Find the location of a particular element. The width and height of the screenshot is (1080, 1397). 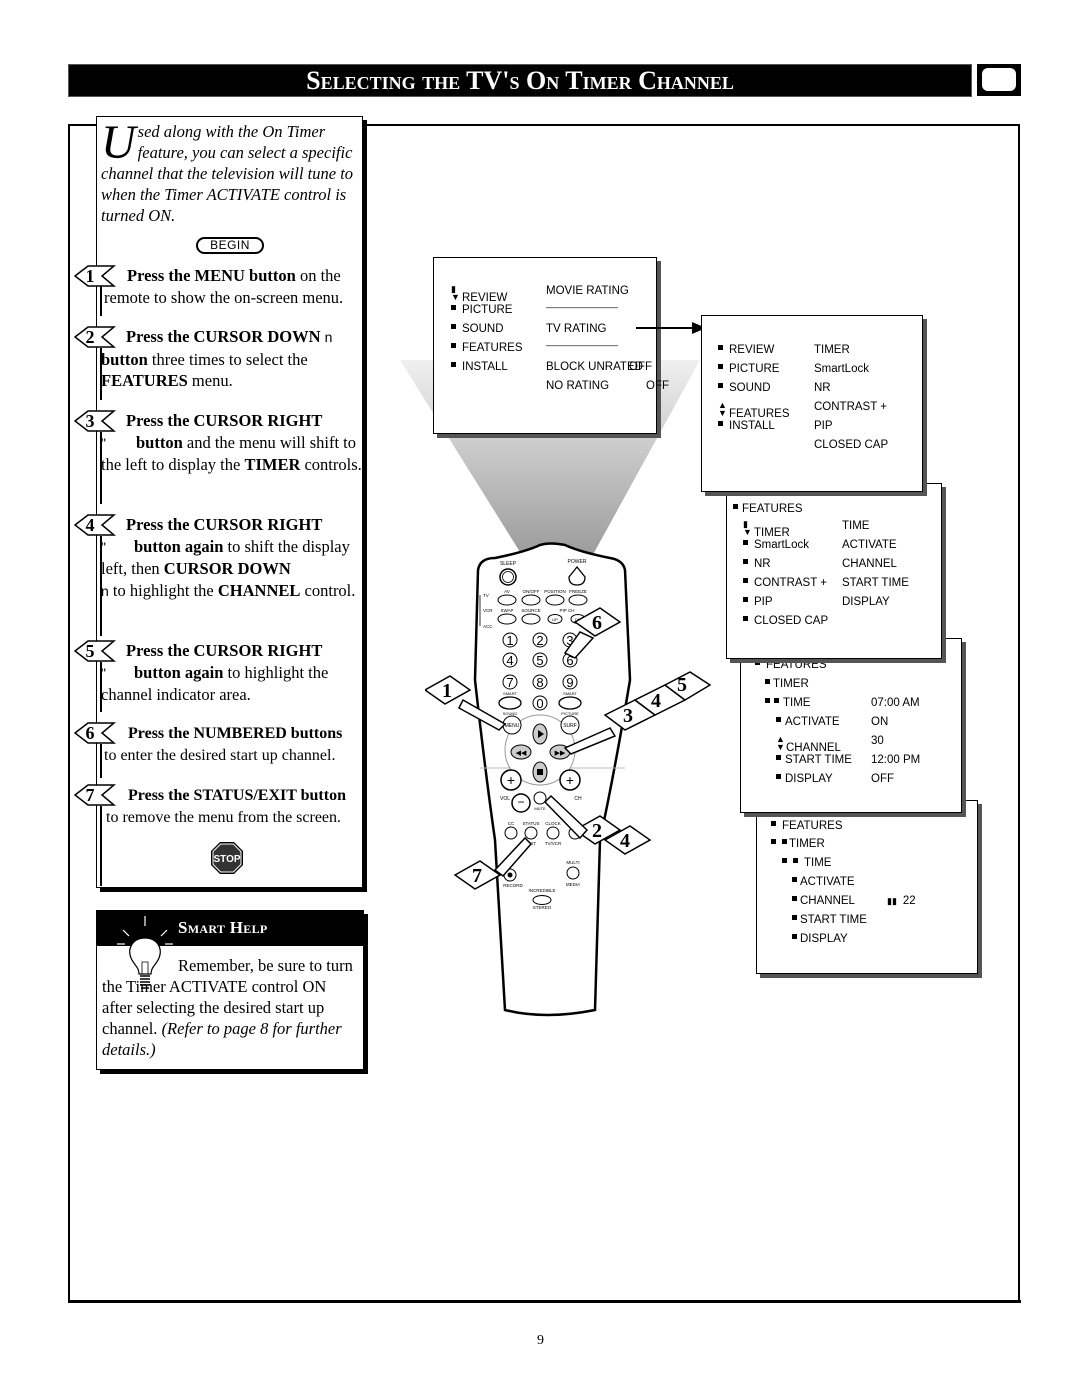

sleep-label: SLEEP is located at coordinates (508, 564).